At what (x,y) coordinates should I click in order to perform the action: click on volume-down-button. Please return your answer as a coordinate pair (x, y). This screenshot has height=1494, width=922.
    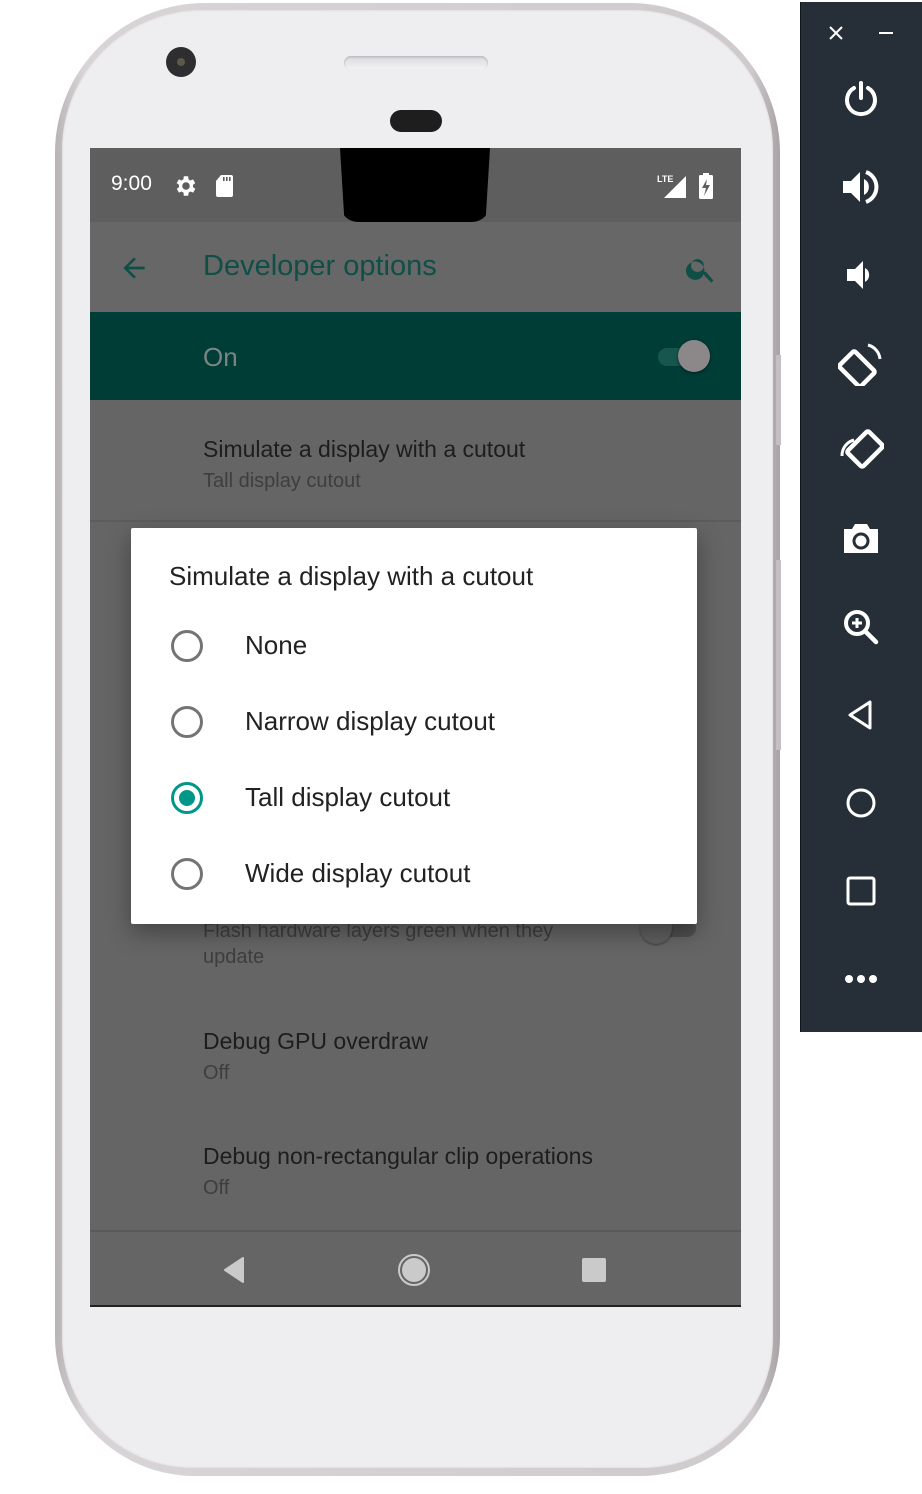
    Looking at the image, I should click on (861, 275).